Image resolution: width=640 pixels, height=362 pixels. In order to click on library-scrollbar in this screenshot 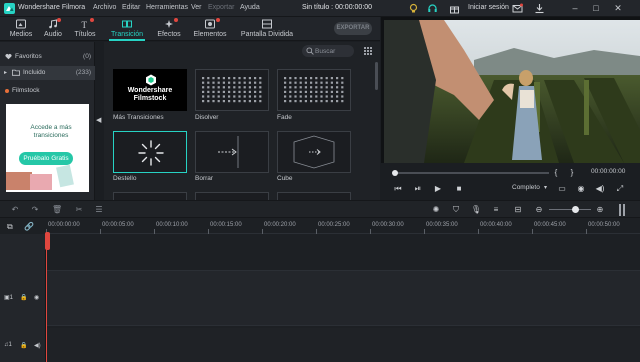, I will do `click(376, 76)`.